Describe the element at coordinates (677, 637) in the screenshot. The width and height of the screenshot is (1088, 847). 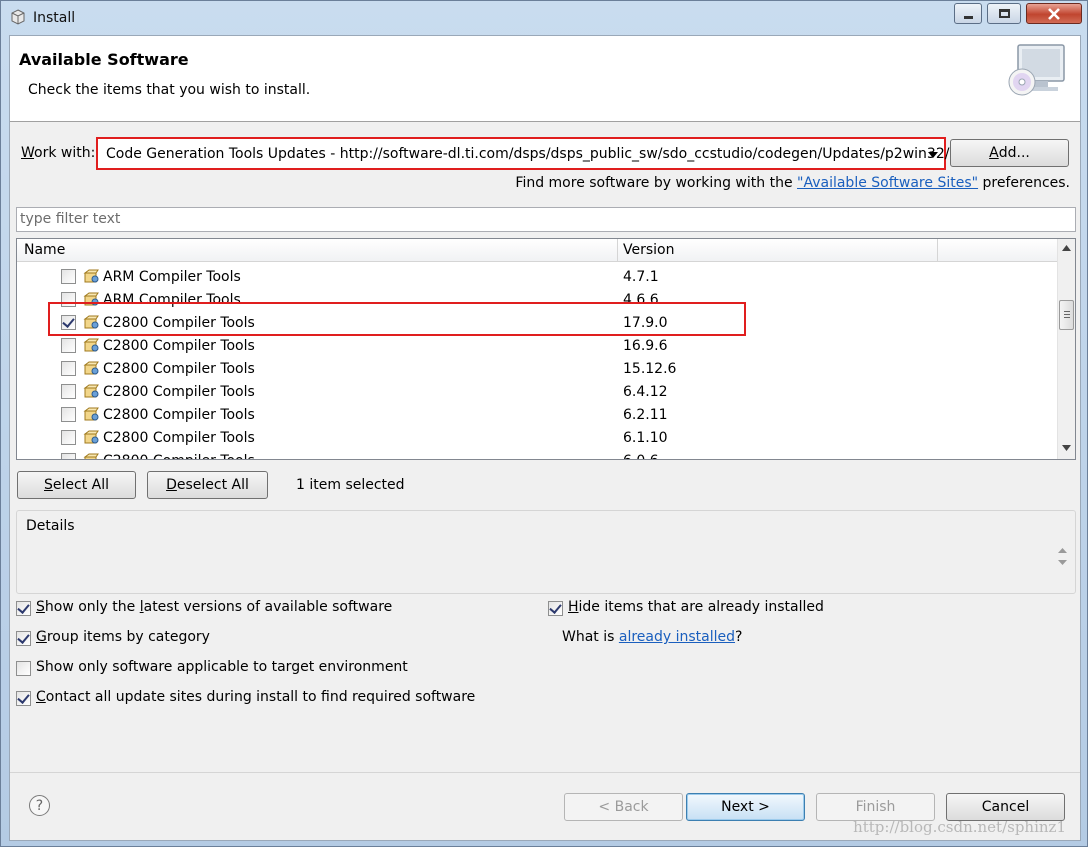
I see `already-installed-link: already installed` at that location.